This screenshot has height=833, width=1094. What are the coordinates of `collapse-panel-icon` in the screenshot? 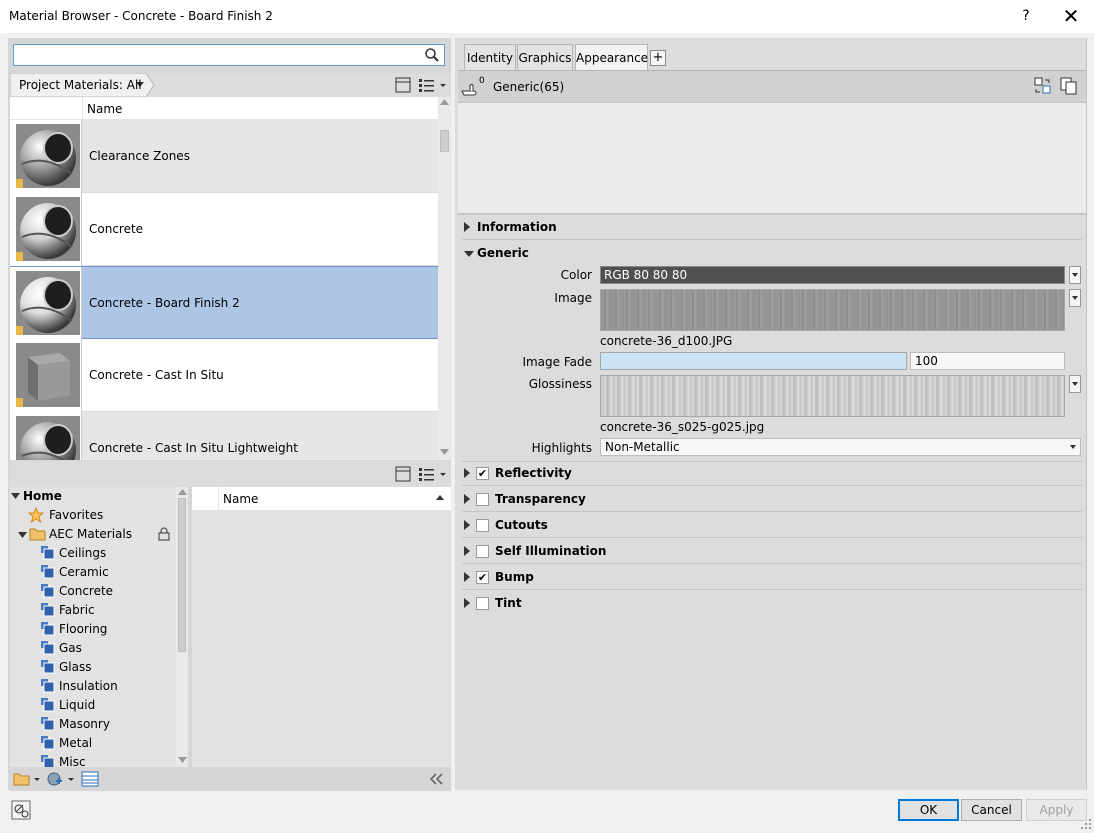 It's located at (437, 779).